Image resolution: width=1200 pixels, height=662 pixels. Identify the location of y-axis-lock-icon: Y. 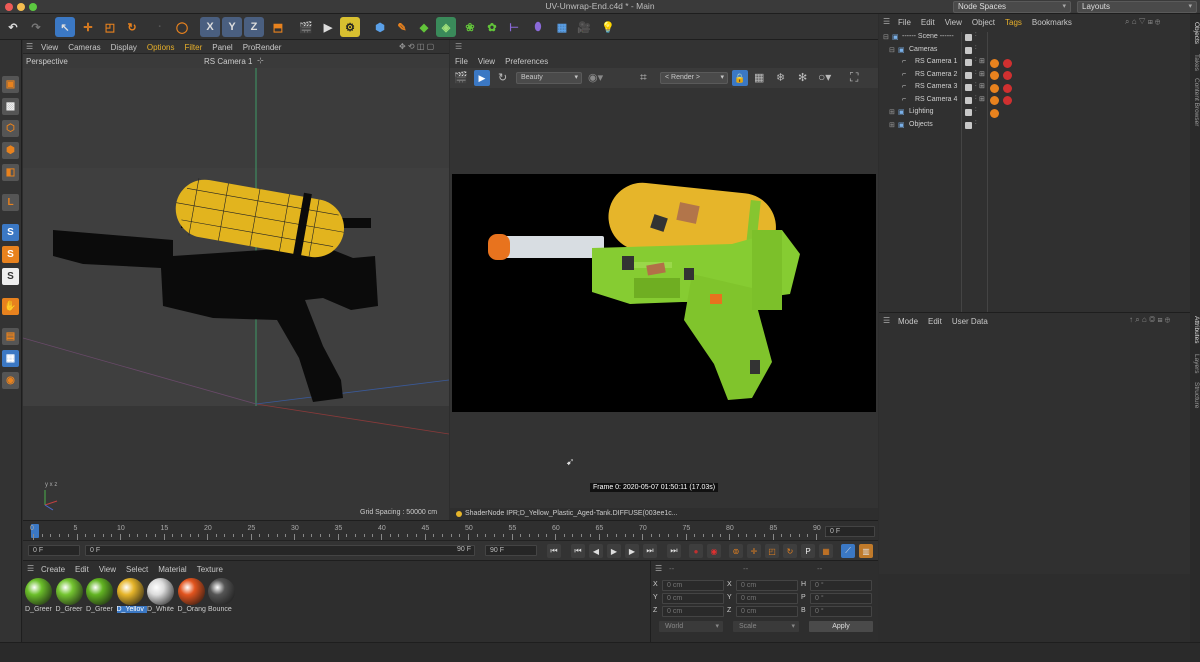
(232, 27).